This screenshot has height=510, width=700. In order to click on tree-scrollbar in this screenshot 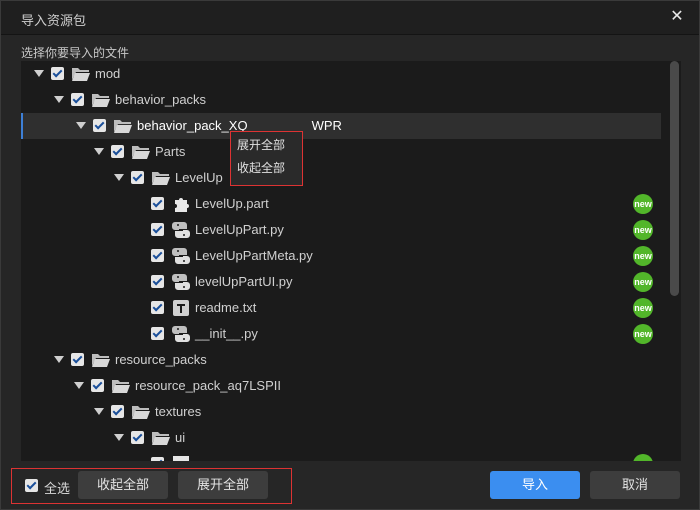, I will do `click(674, 261)`.